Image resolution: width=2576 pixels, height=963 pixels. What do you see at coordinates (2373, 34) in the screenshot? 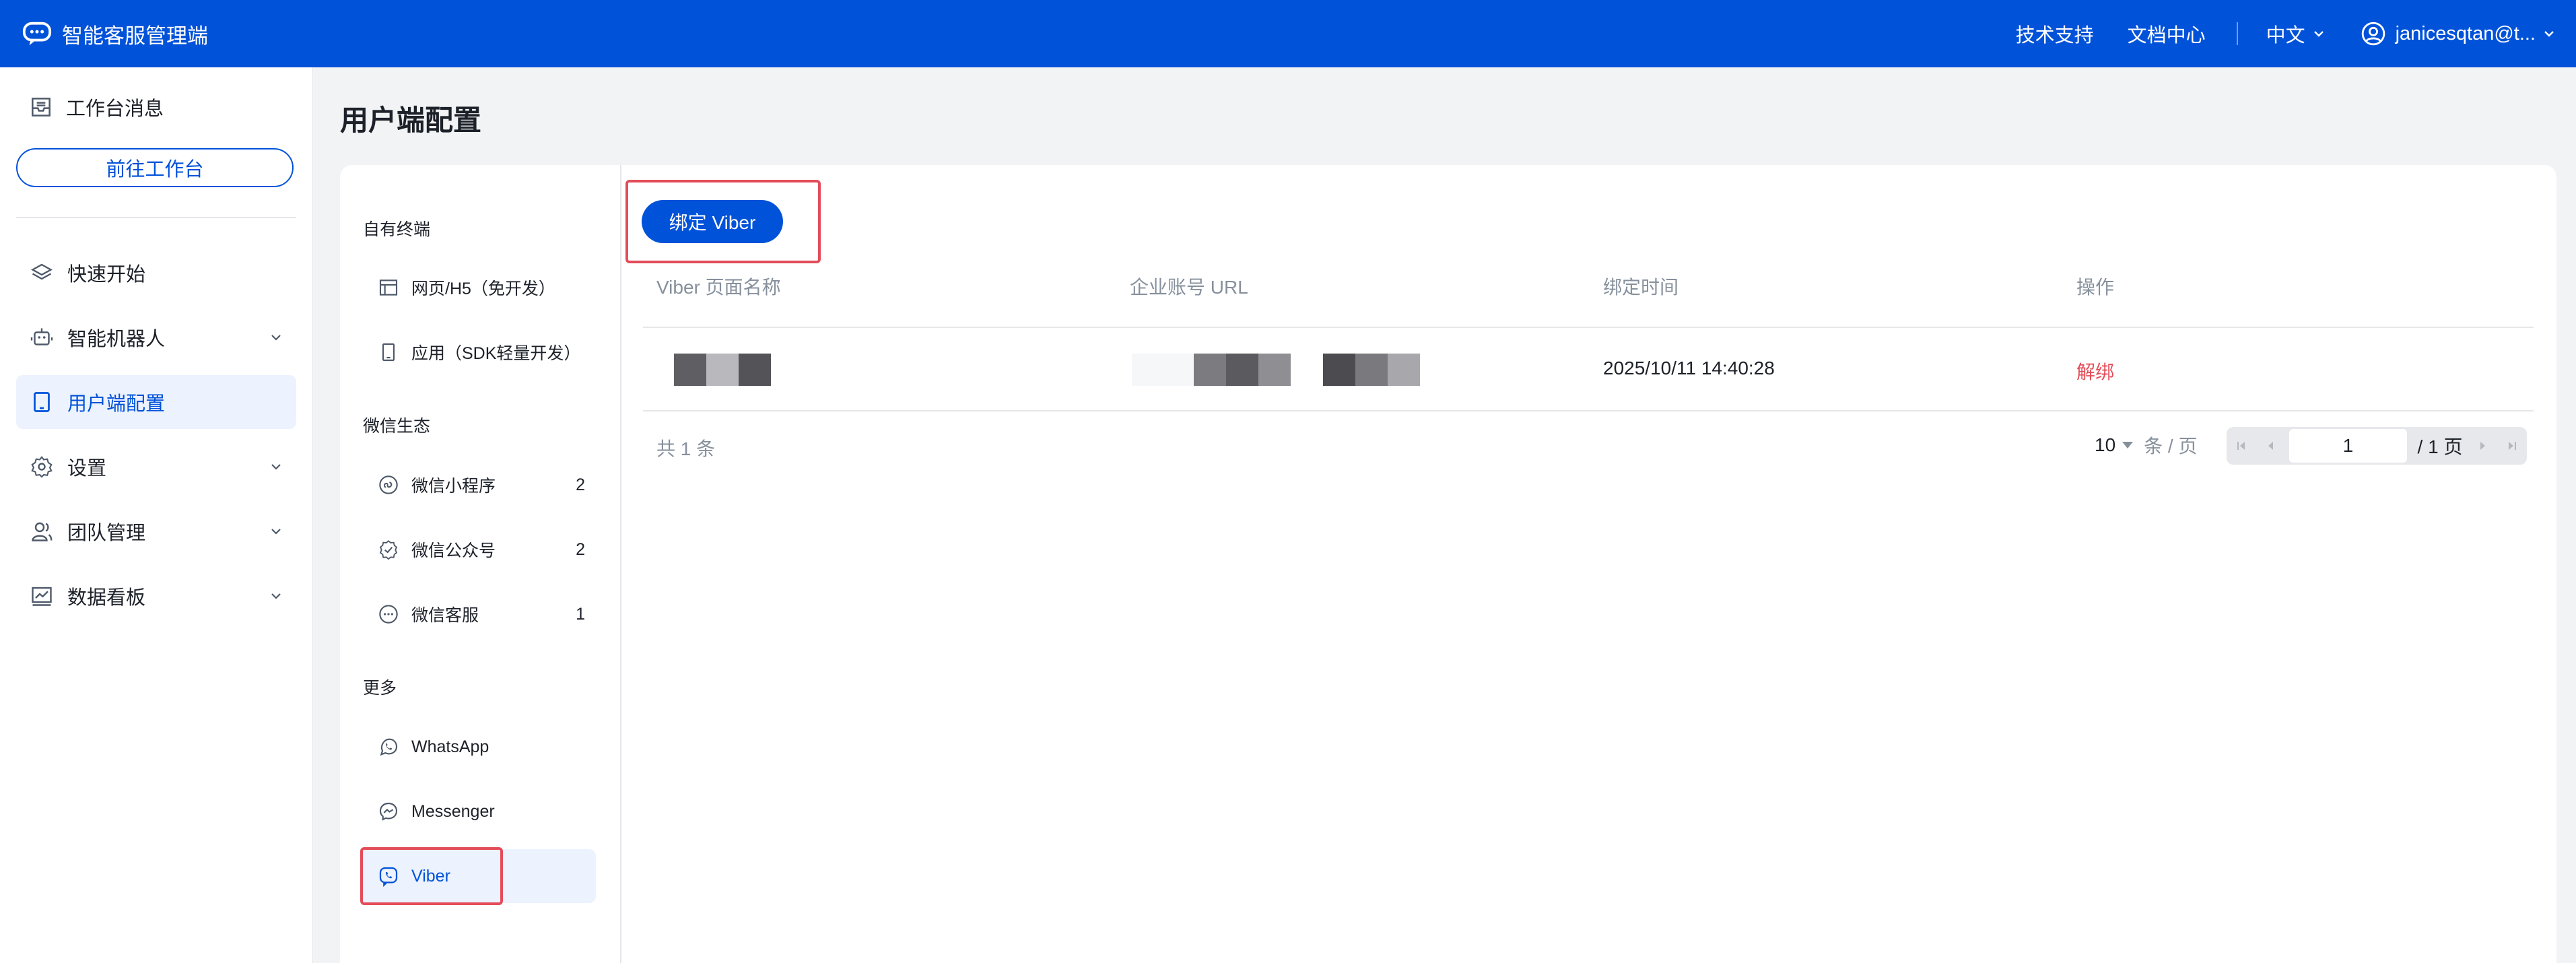
I see `user-avatar-icon` at bounding box center [2373, 34].